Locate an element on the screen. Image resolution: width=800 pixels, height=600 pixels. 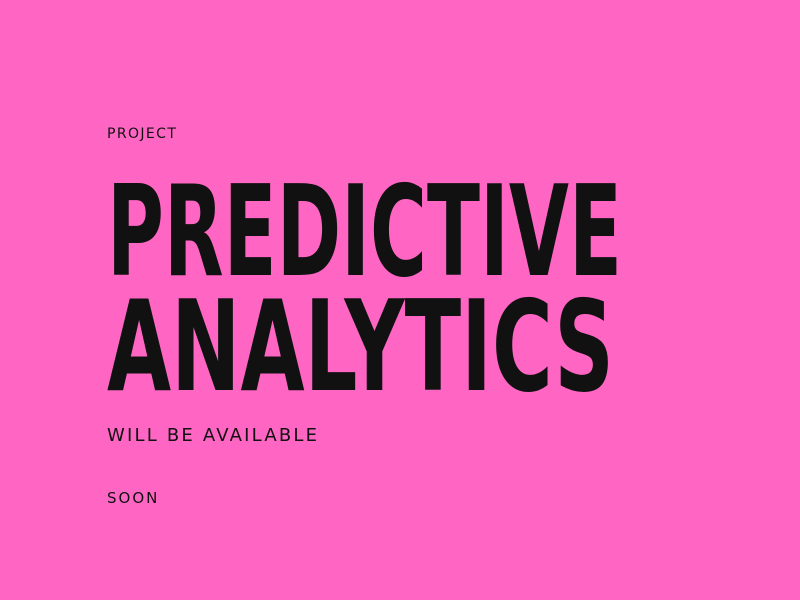
headline-line-1-svg: PREDICTIVE is located at coordinates (364, 236).